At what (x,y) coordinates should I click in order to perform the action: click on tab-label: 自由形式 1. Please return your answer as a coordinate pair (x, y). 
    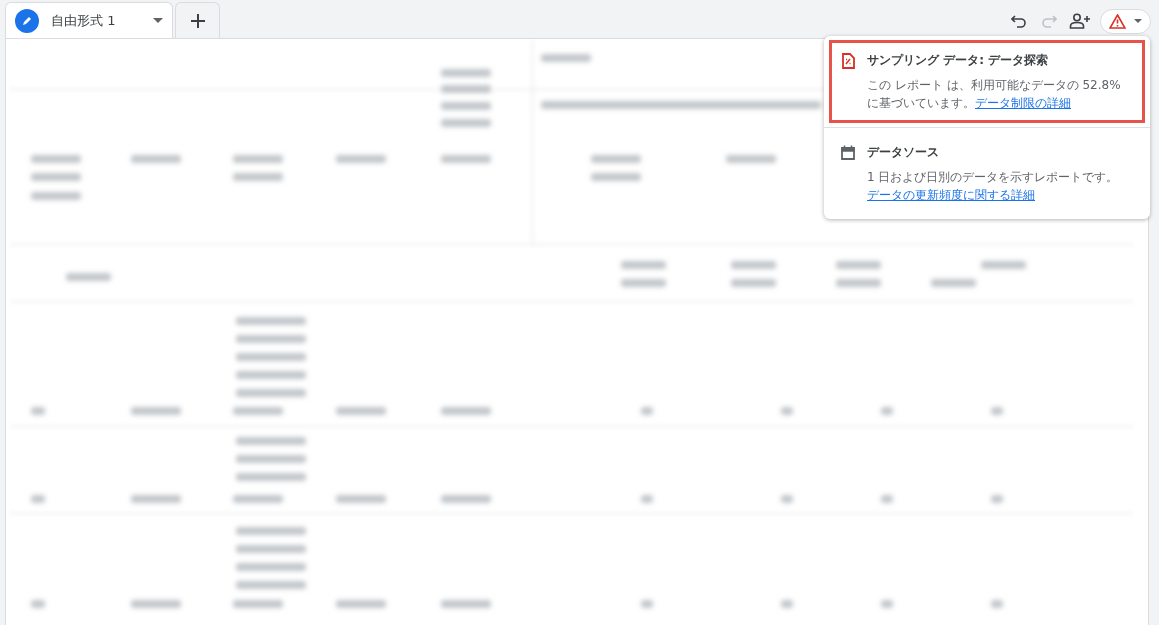
    Looking at the image, I should click on (84, 20).